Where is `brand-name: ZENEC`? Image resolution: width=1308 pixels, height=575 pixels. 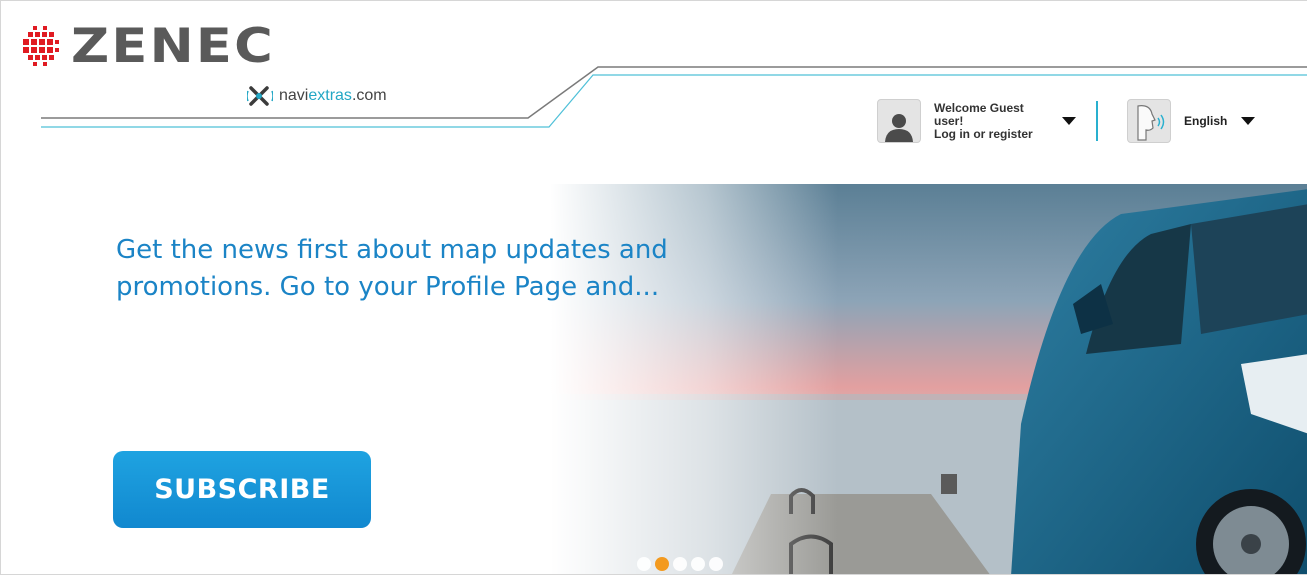 brand-name: ZENEC is located at coordinates (173, 46).